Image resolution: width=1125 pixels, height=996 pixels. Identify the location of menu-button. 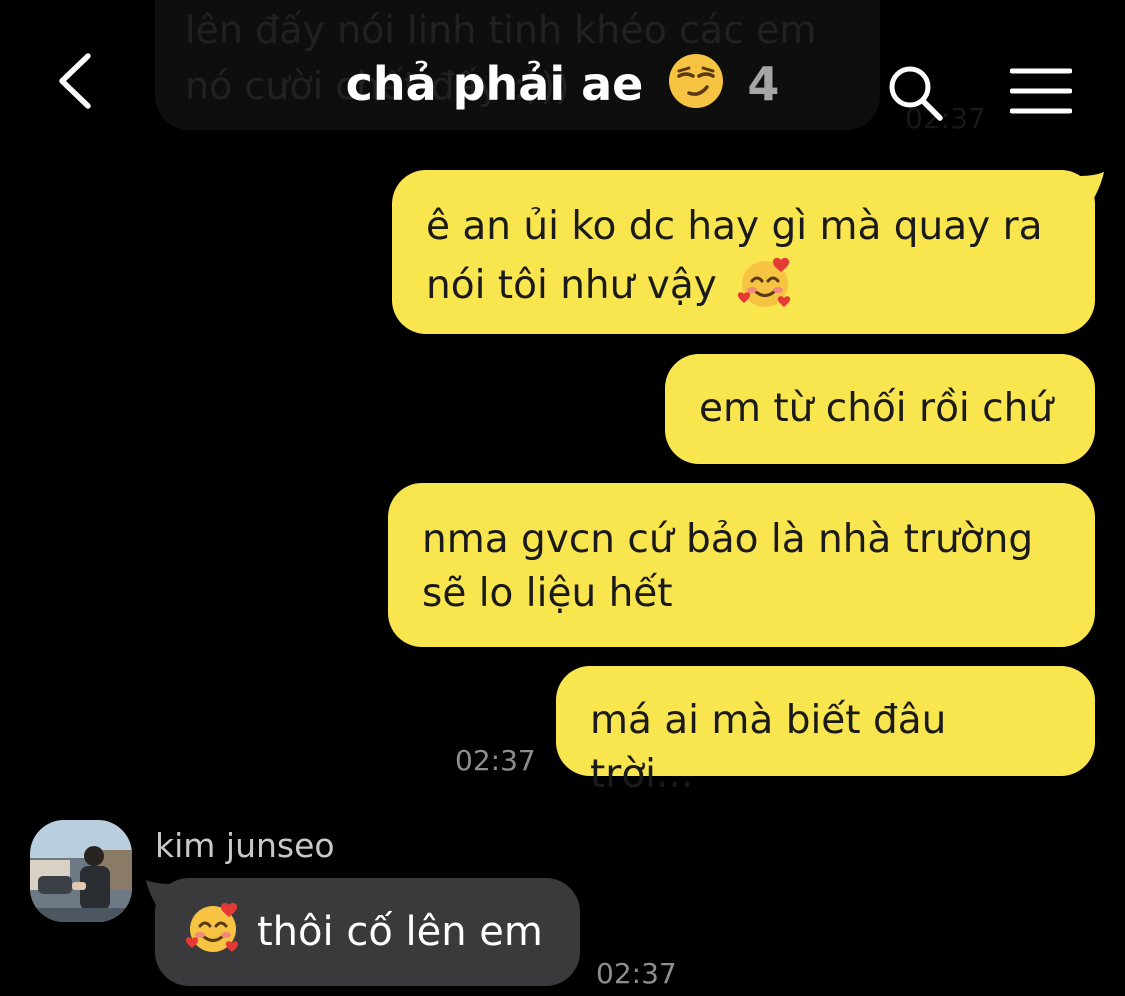
(1041, 91).